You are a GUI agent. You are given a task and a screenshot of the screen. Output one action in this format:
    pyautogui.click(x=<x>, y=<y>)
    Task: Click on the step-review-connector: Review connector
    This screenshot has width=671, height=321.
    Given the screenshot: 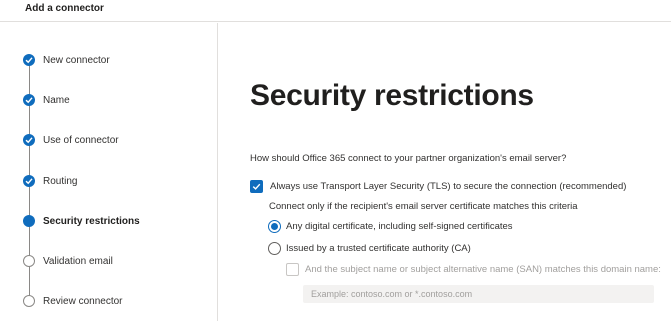 What is the action you would take?
    pyautogui.click(x=72, y=301)
    